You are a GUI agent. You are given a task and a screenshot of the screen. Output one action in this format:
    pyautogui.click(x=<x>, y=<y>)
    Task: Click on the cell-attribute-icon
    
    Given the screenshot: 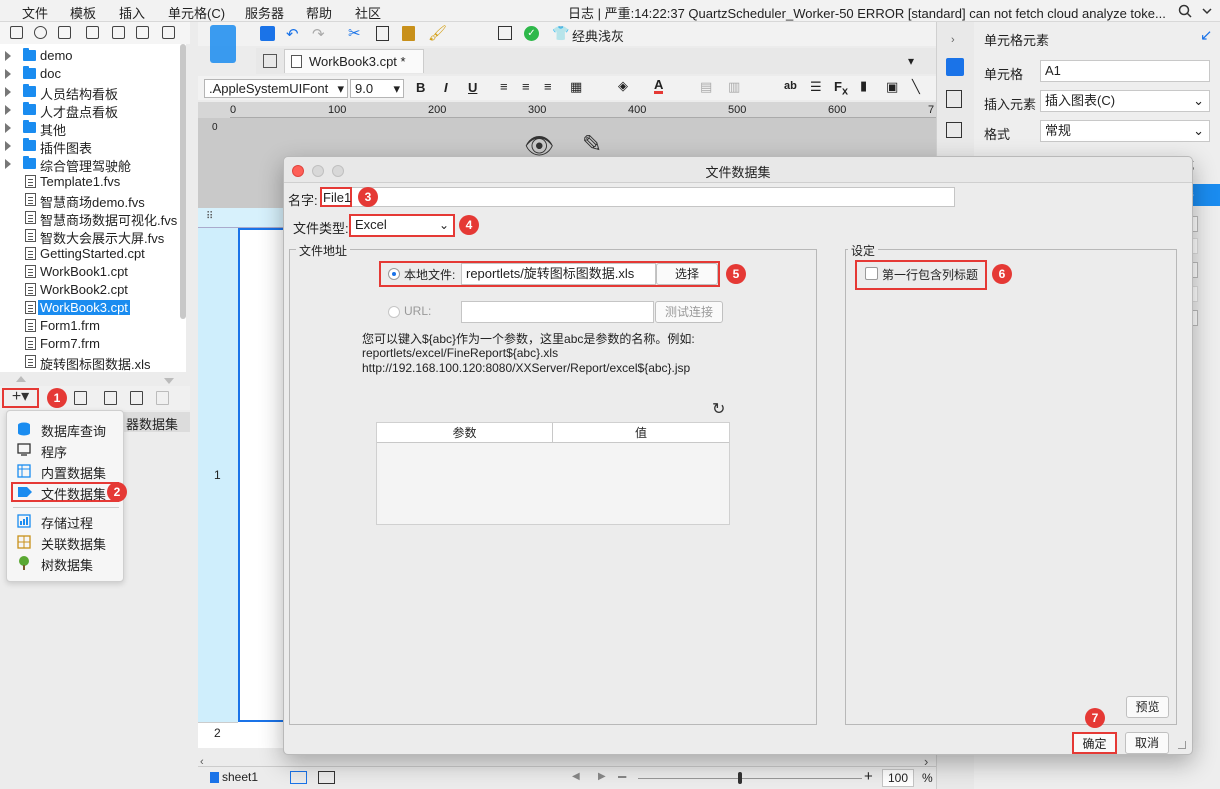 What is the action you would take?
    pyautogui.click(x=954, y=99)
    